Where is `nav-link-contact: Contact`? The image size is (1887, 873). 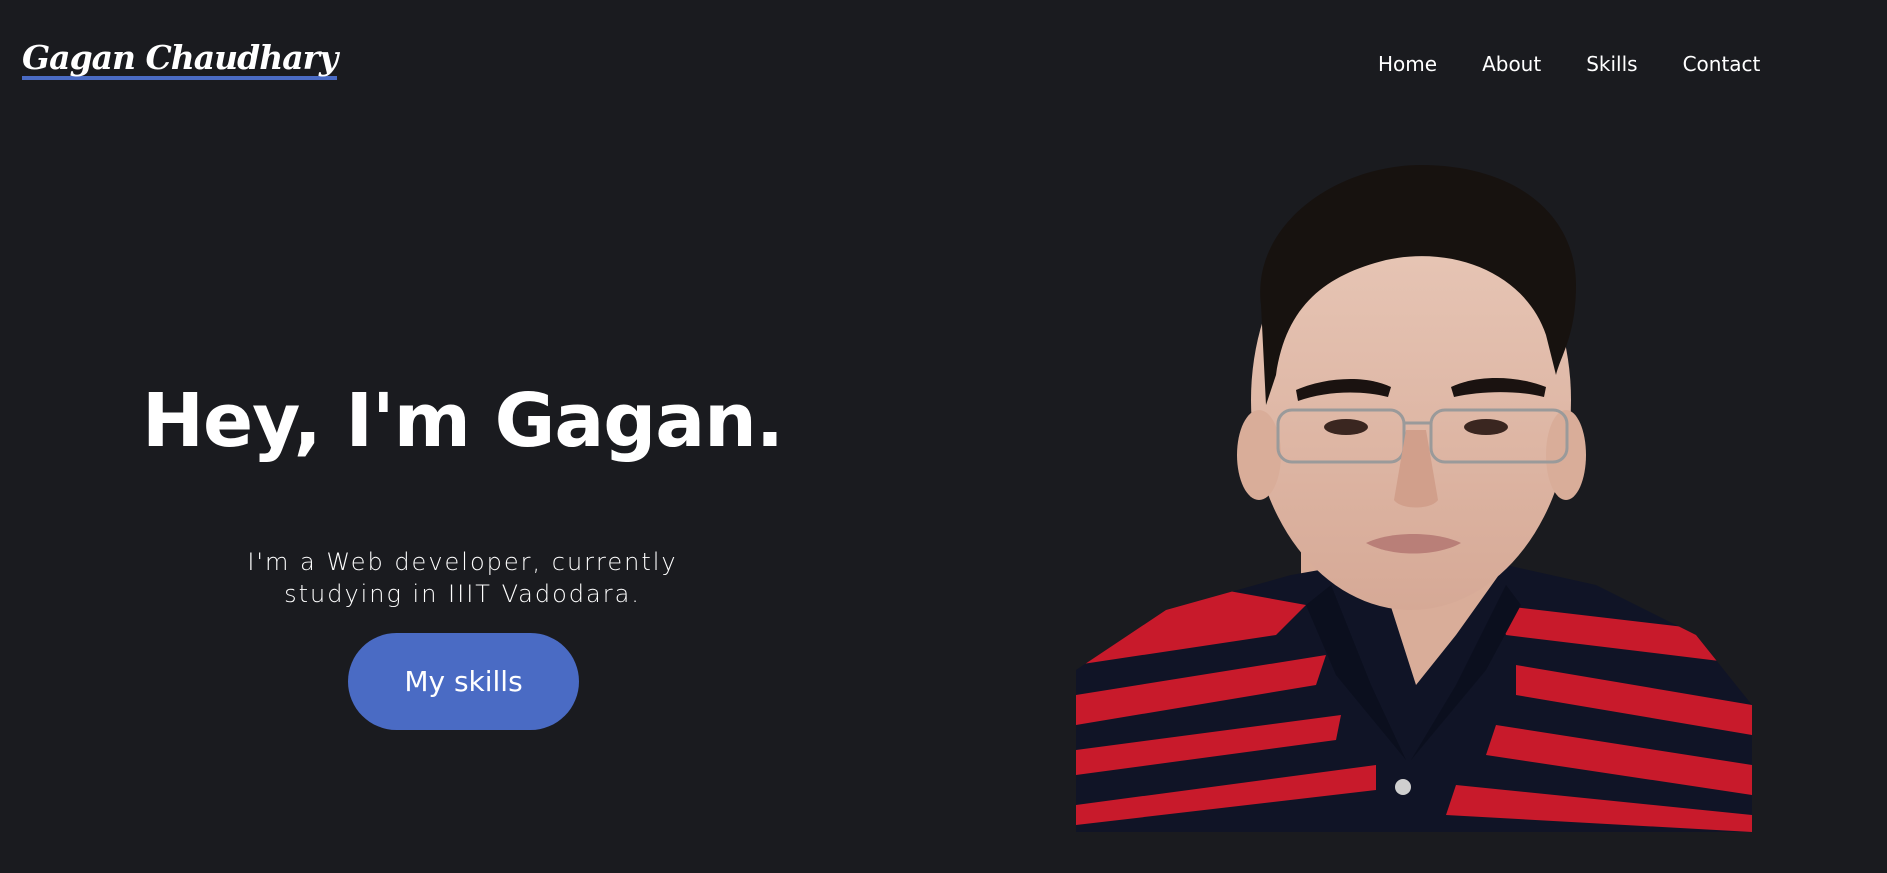 nav-link-contact: Contact is located at coordinates (1722, 64).